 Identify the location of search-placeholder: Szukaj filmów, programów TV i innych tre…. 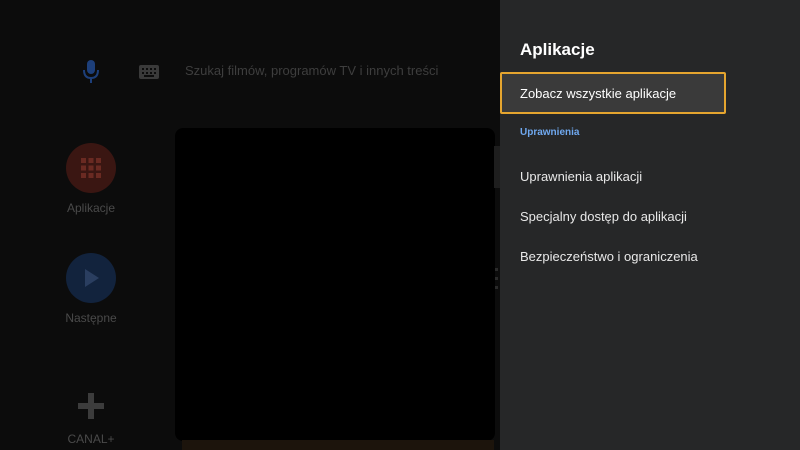
(311, 70).